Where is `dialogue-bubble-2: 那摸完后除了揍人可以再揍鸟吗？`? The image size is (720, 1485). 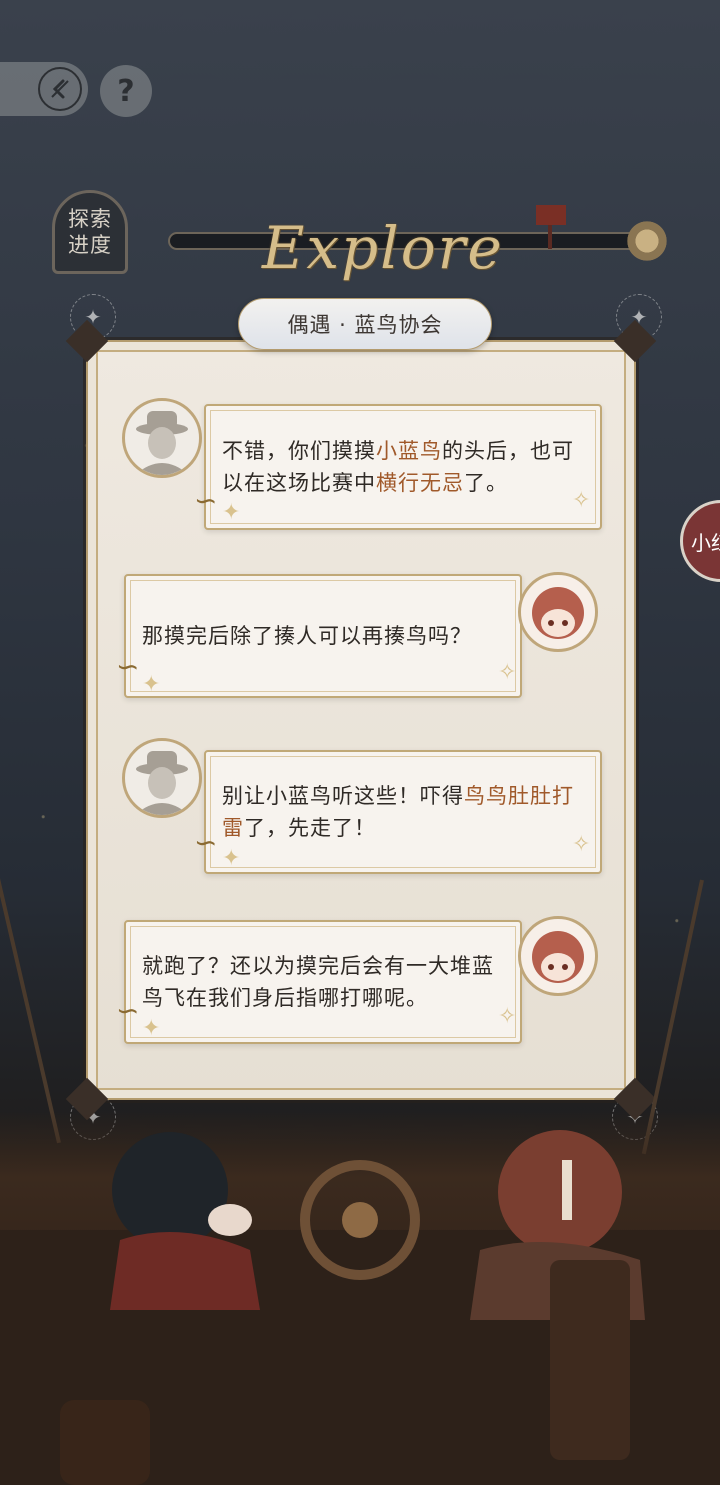 dialogue-bubble-2: 那摸完后除了揍人可以再揍鸟吗？ is located at coordinates (323, 636).